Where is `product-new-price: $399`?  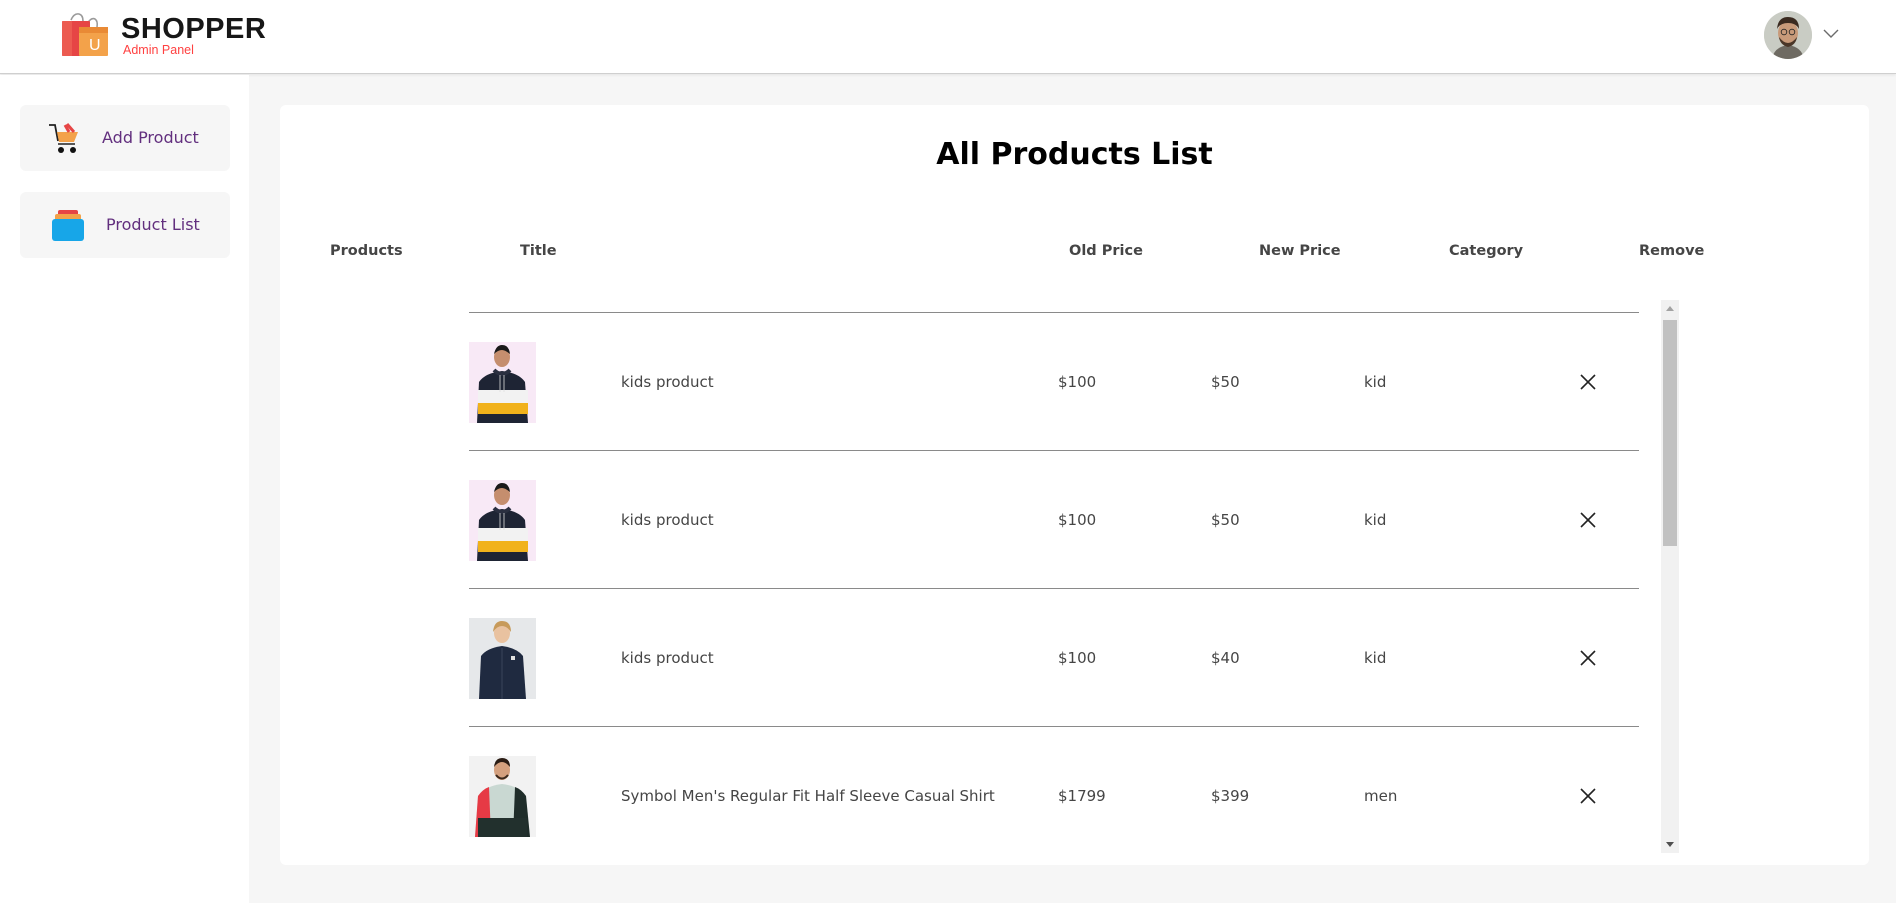 product-new-price: $399 is located at coordinates (1230, 796).